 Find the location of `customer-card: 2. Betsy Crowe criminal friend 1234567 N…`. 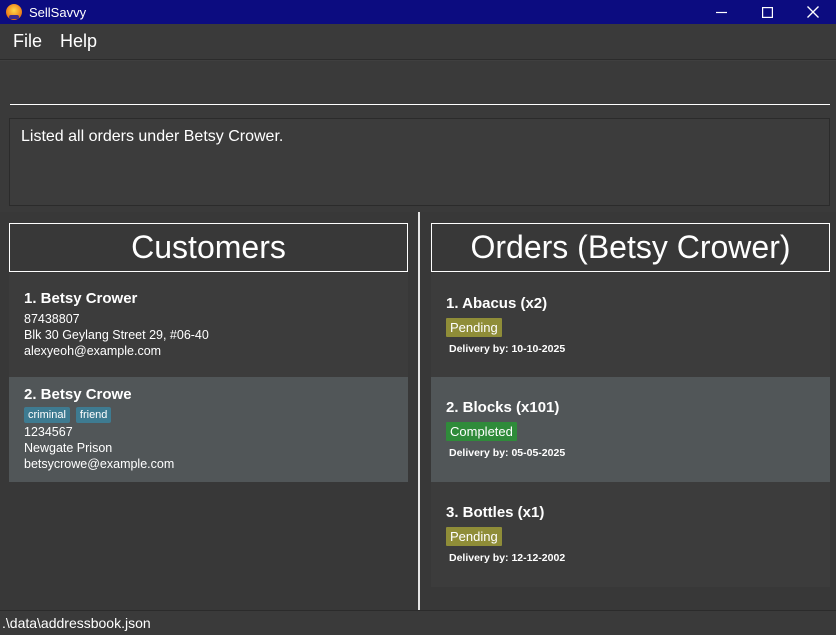

customer-card: 2. Betsy Crowe criminal friend 1234567 N… is located at coordinates (208, 429).